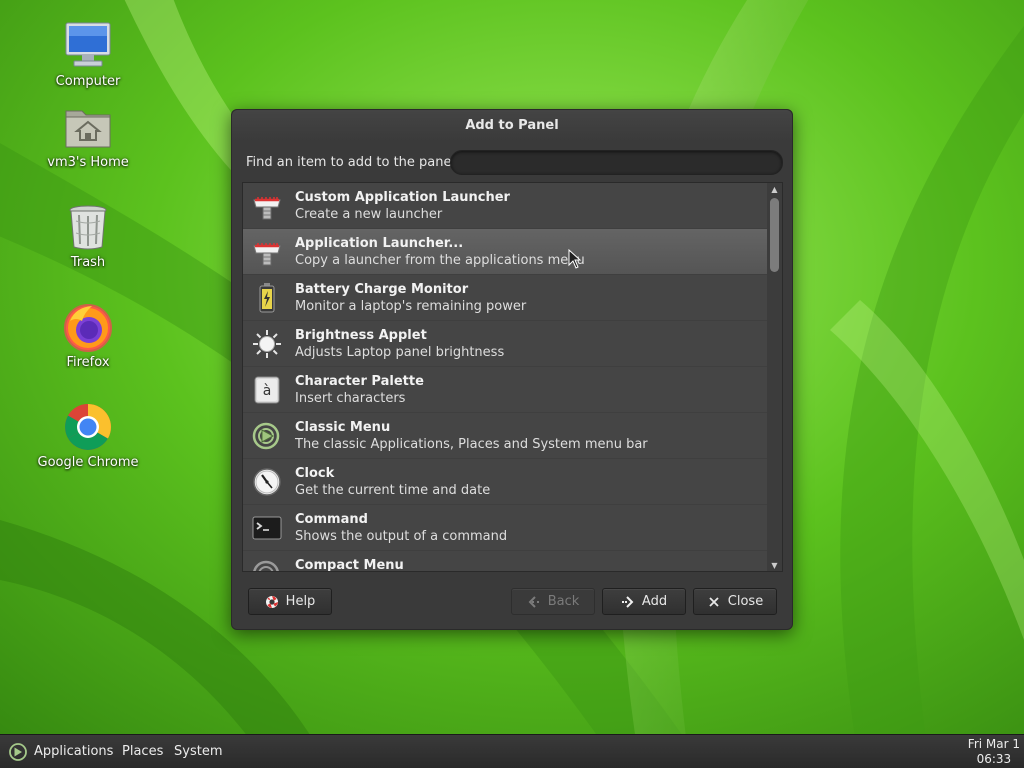  I want to click on desktop-icon-label: Google Chrome, so click(88, 462).